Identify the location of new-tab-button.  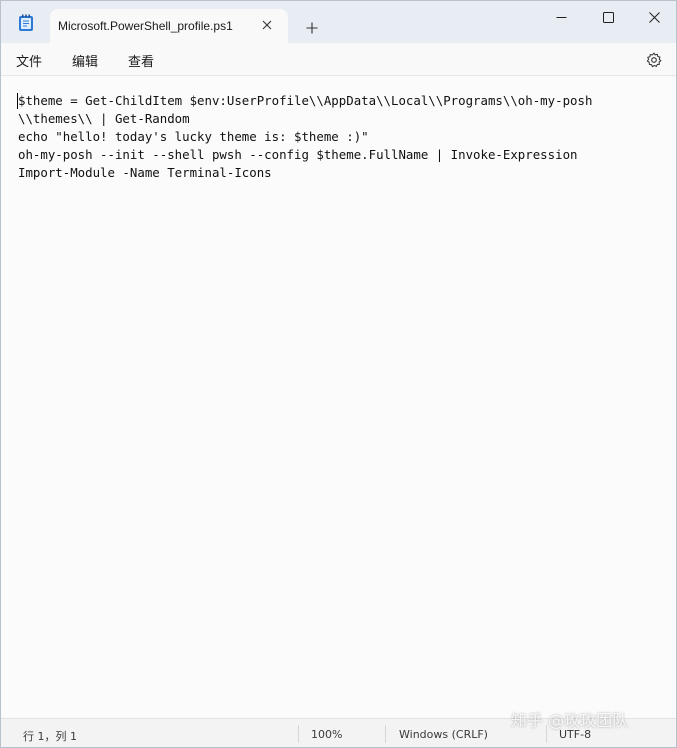
(312, 28).